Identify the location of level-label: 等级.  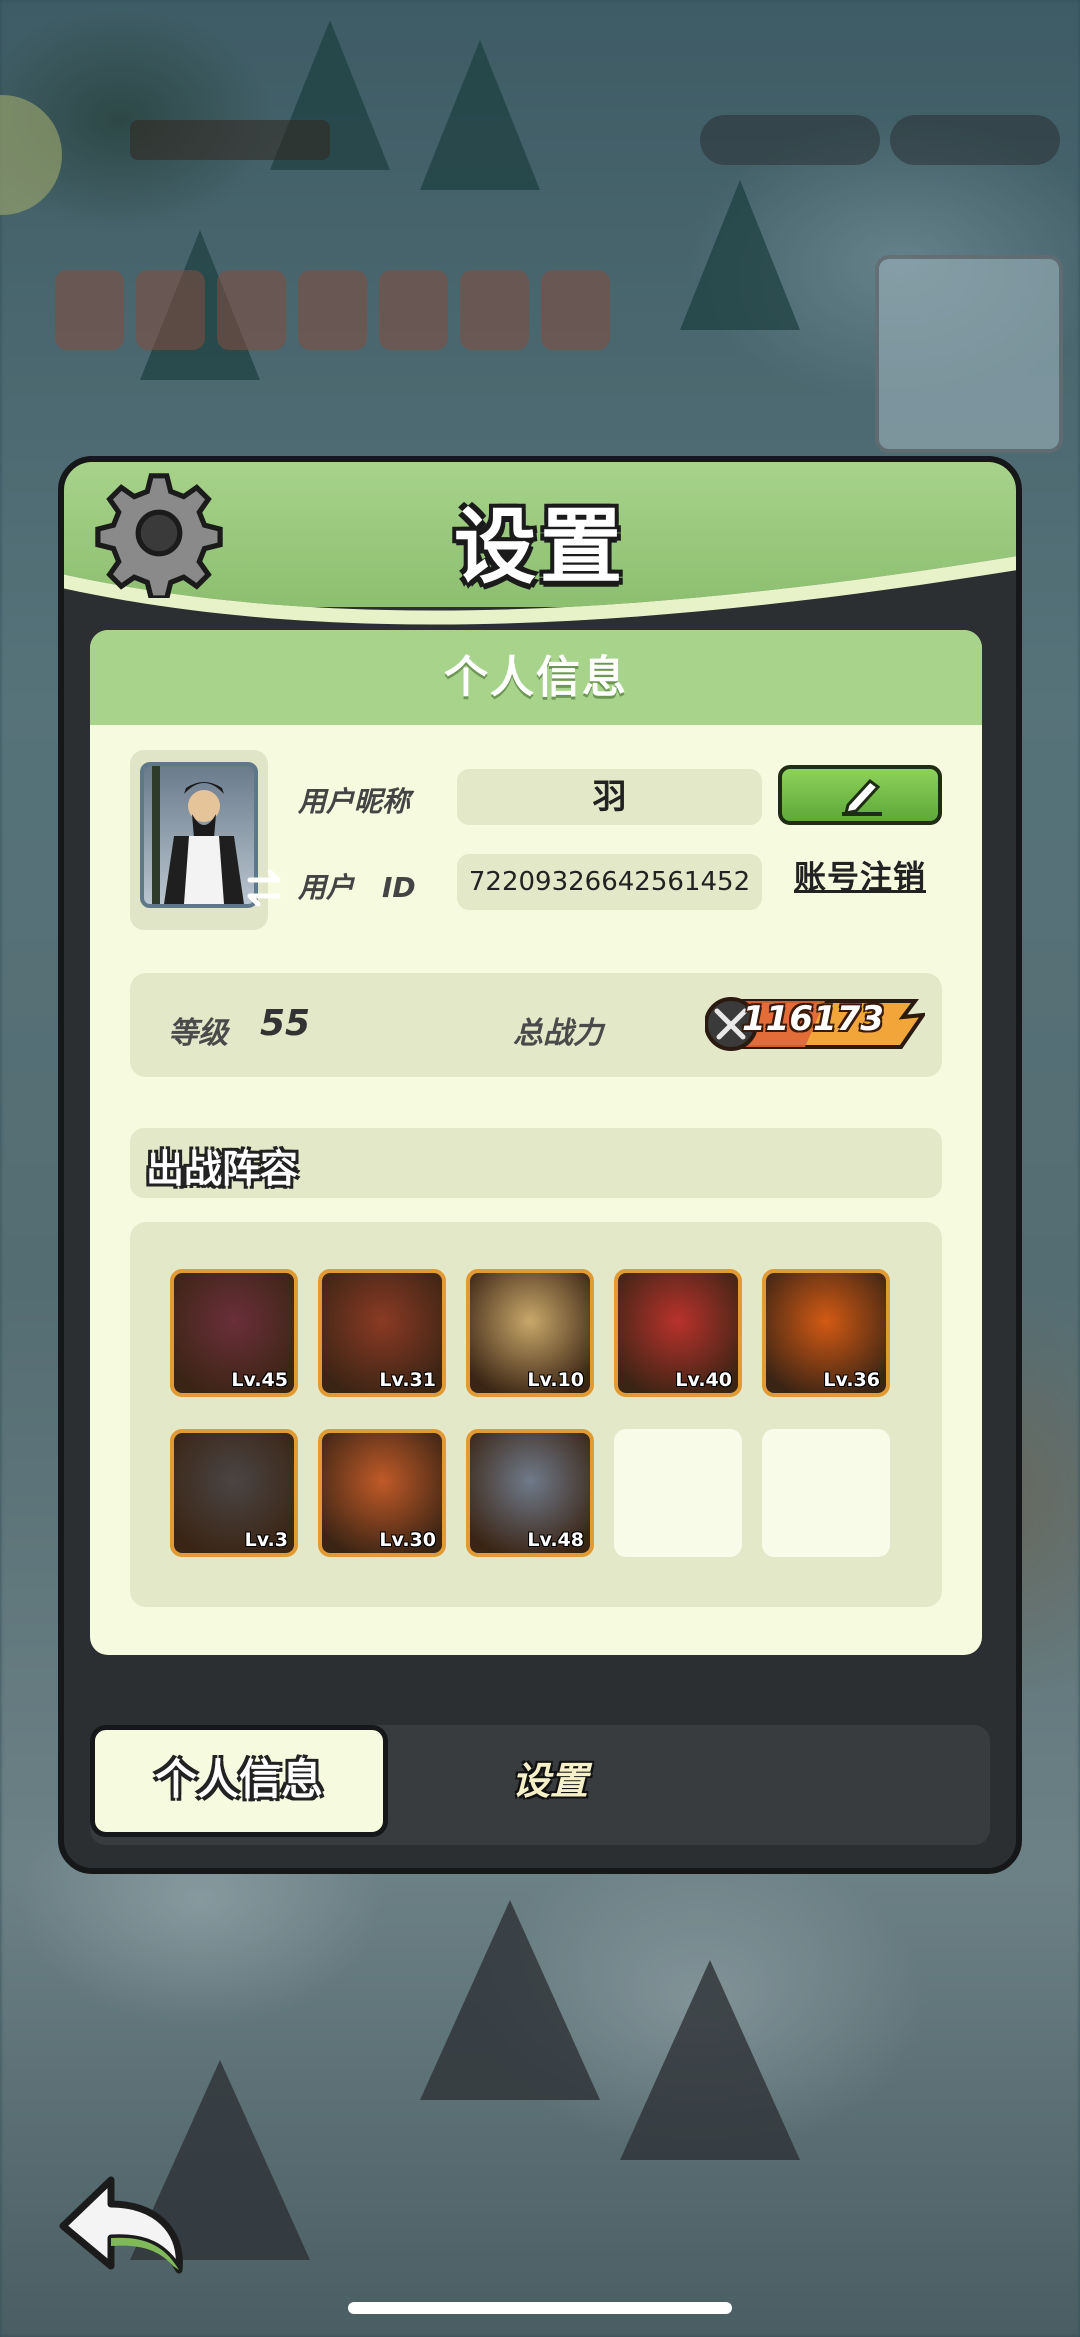
(198, 1033).